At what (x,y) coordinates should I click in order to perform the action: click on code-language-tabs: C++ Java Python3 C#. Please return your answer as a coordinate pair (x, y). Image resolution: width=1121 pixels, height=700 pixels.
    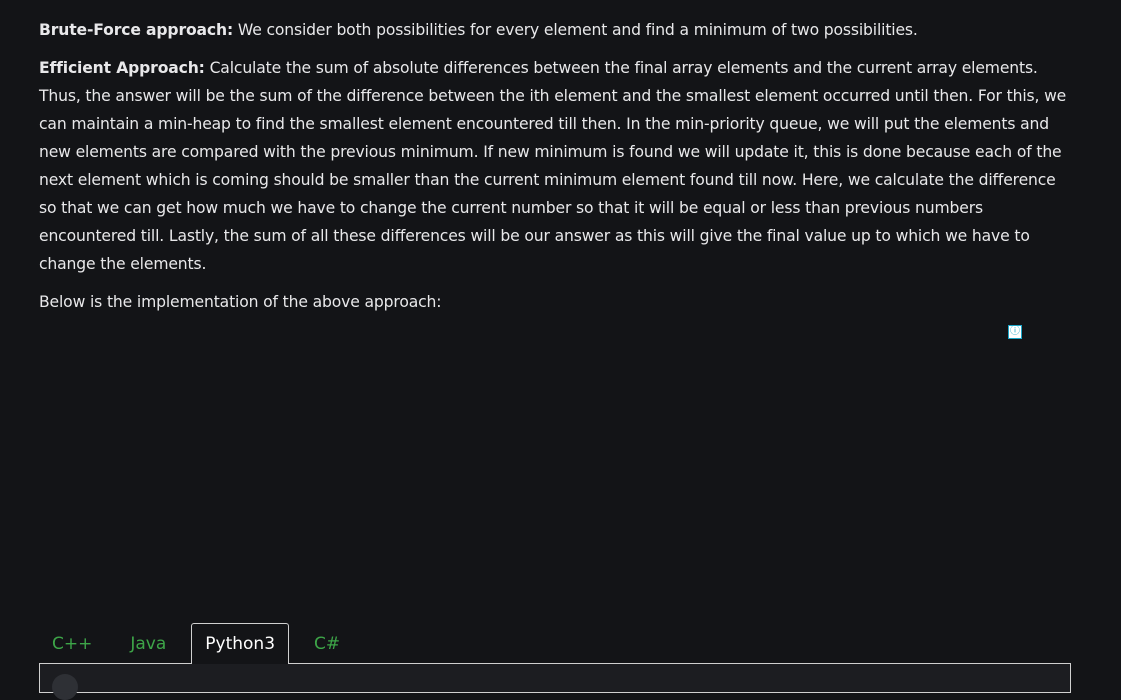
    Looking at the image, I should click on (196, 643).